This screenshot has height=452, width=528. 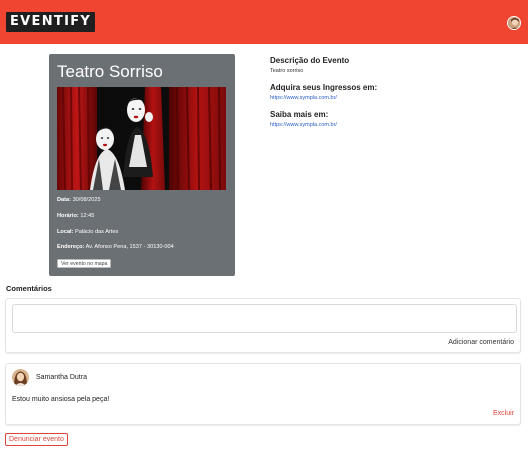 I want to click on comment-author: Samantha Dutra, so click(x=61, y=377).